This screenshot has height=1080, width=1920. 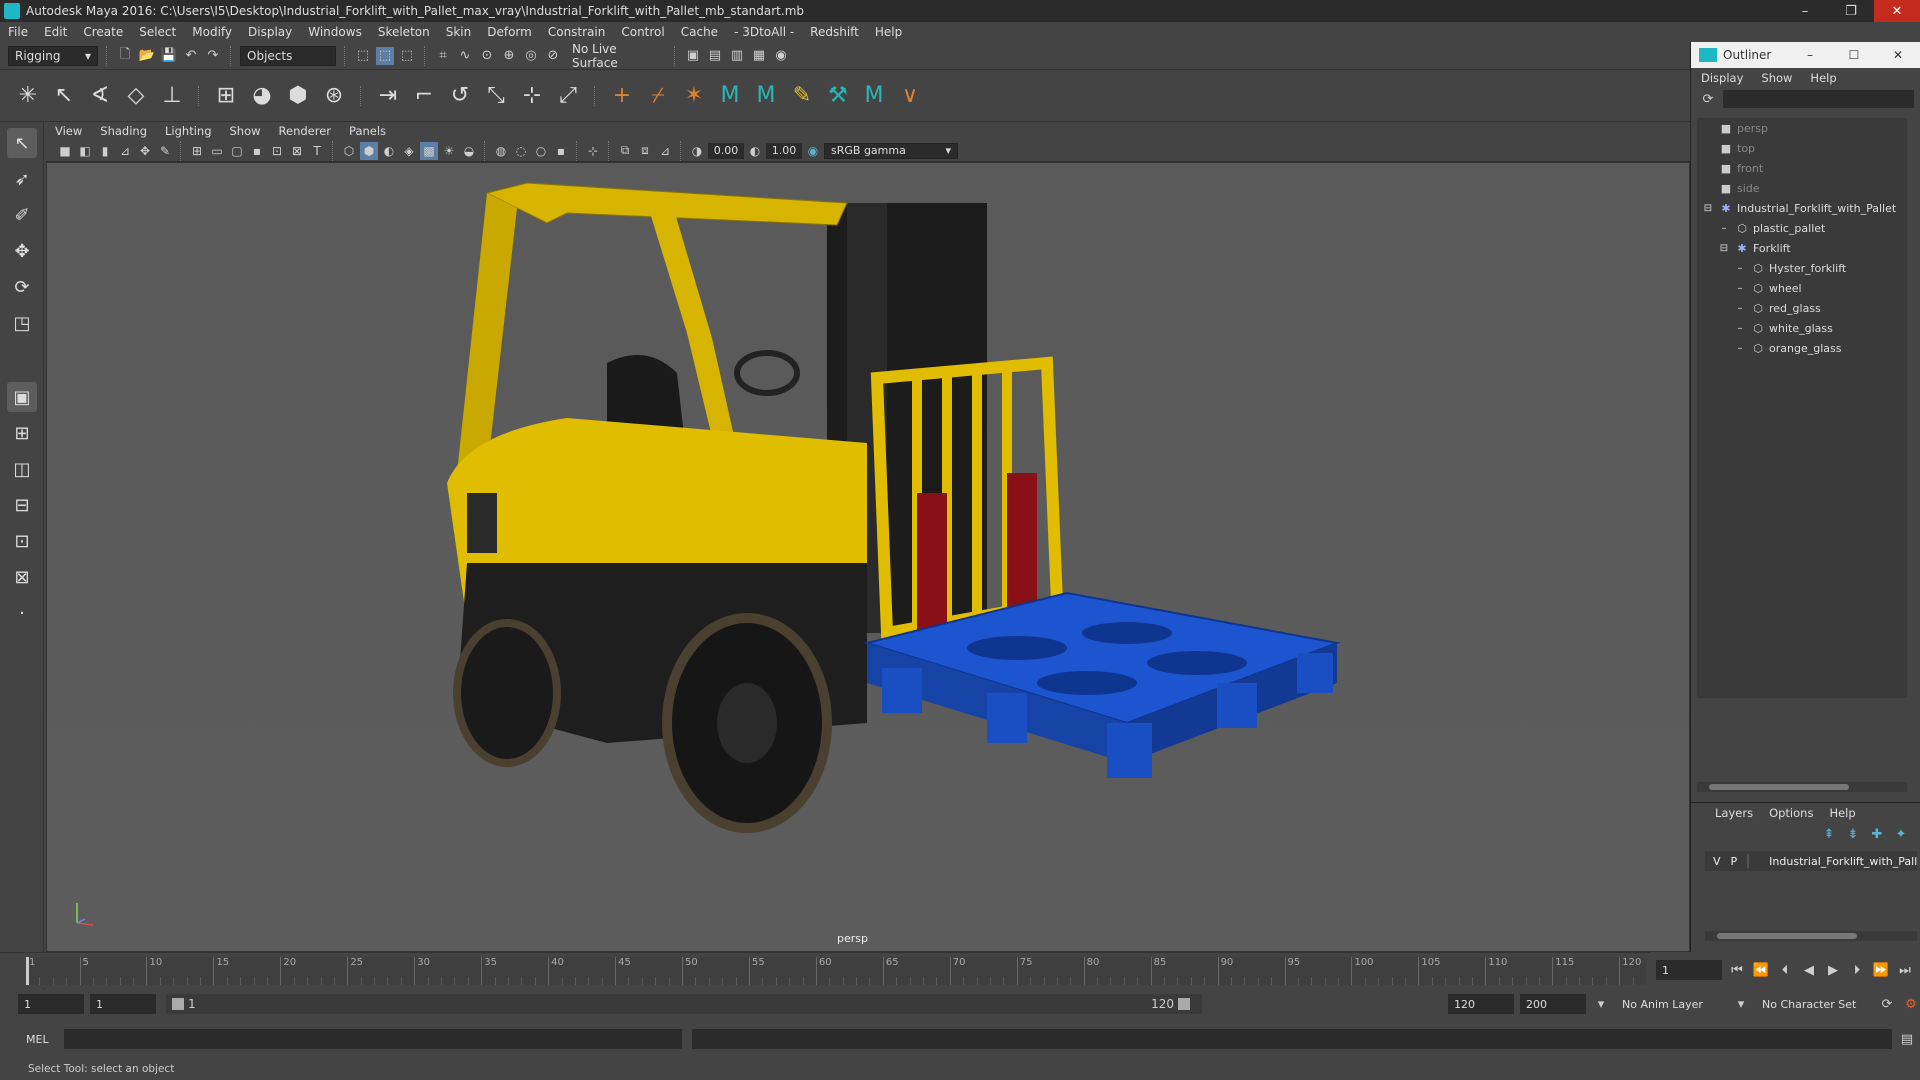 I want to click on layout-hypershade-icon: ⊠, so click(x=22, y=577).